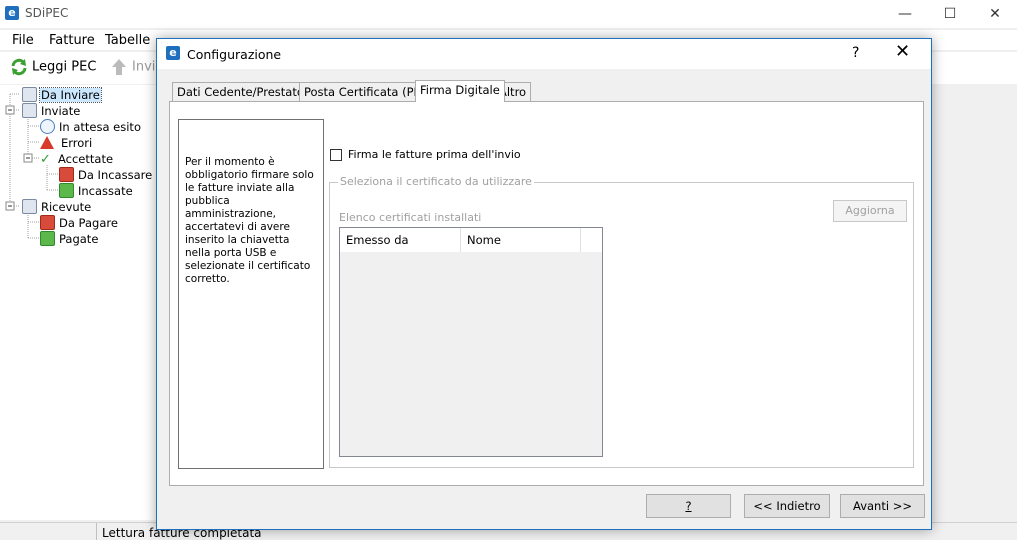 The image size is (1017, 540). I want to click on tree-item-pagate: Pagate, so click(69, 238).